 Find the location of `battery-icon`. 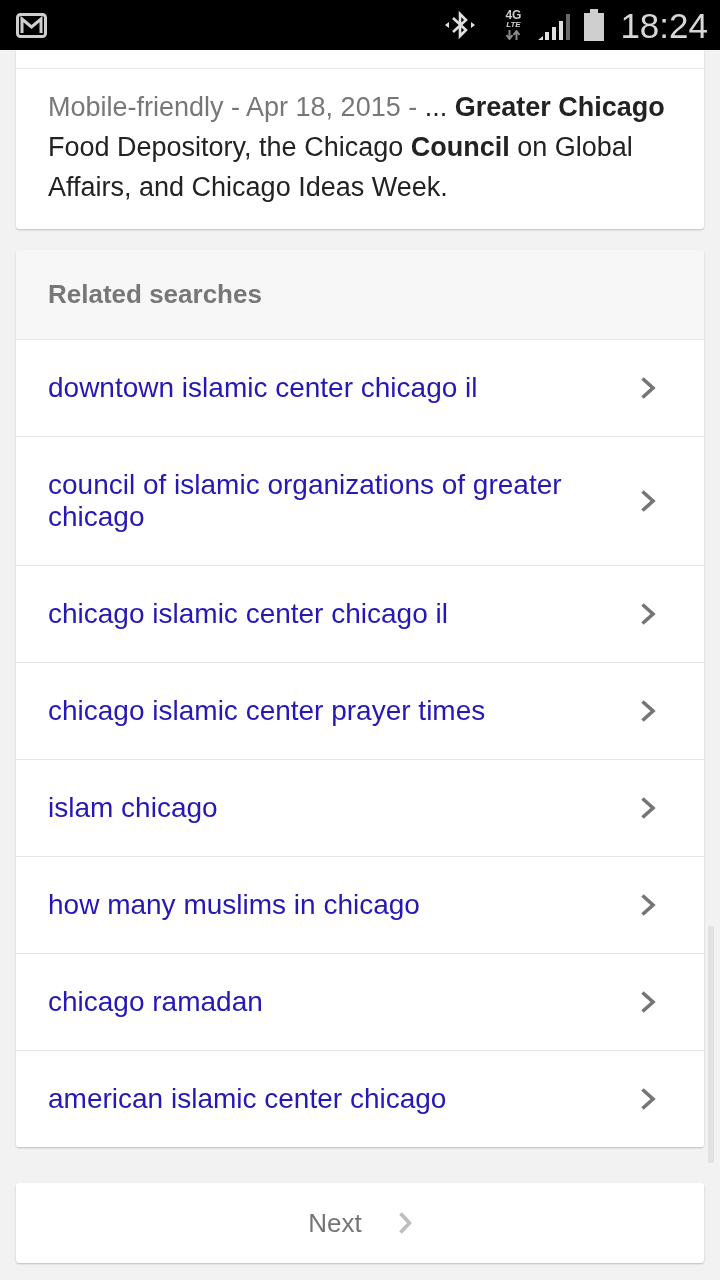

battery-icon is located at coordinates (594, 25).